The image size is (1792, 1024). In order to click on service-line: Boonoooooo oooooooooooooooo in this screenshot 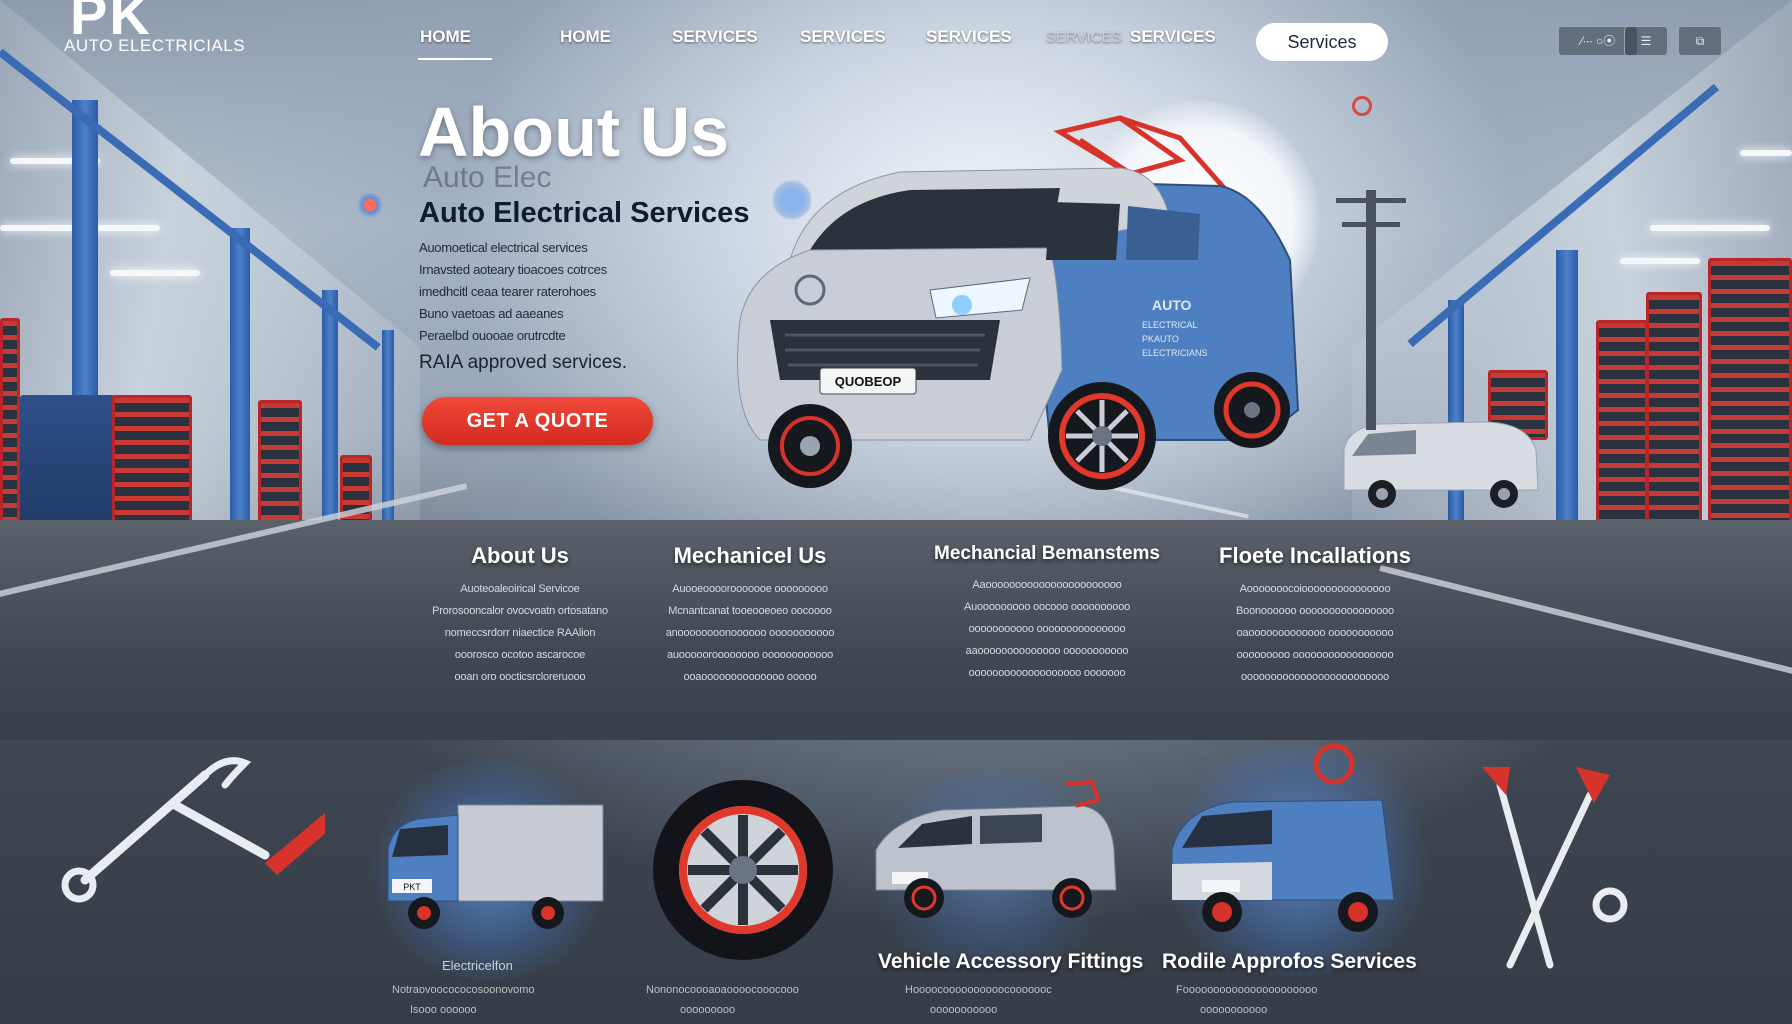, I will do `click(1315, 611)`.